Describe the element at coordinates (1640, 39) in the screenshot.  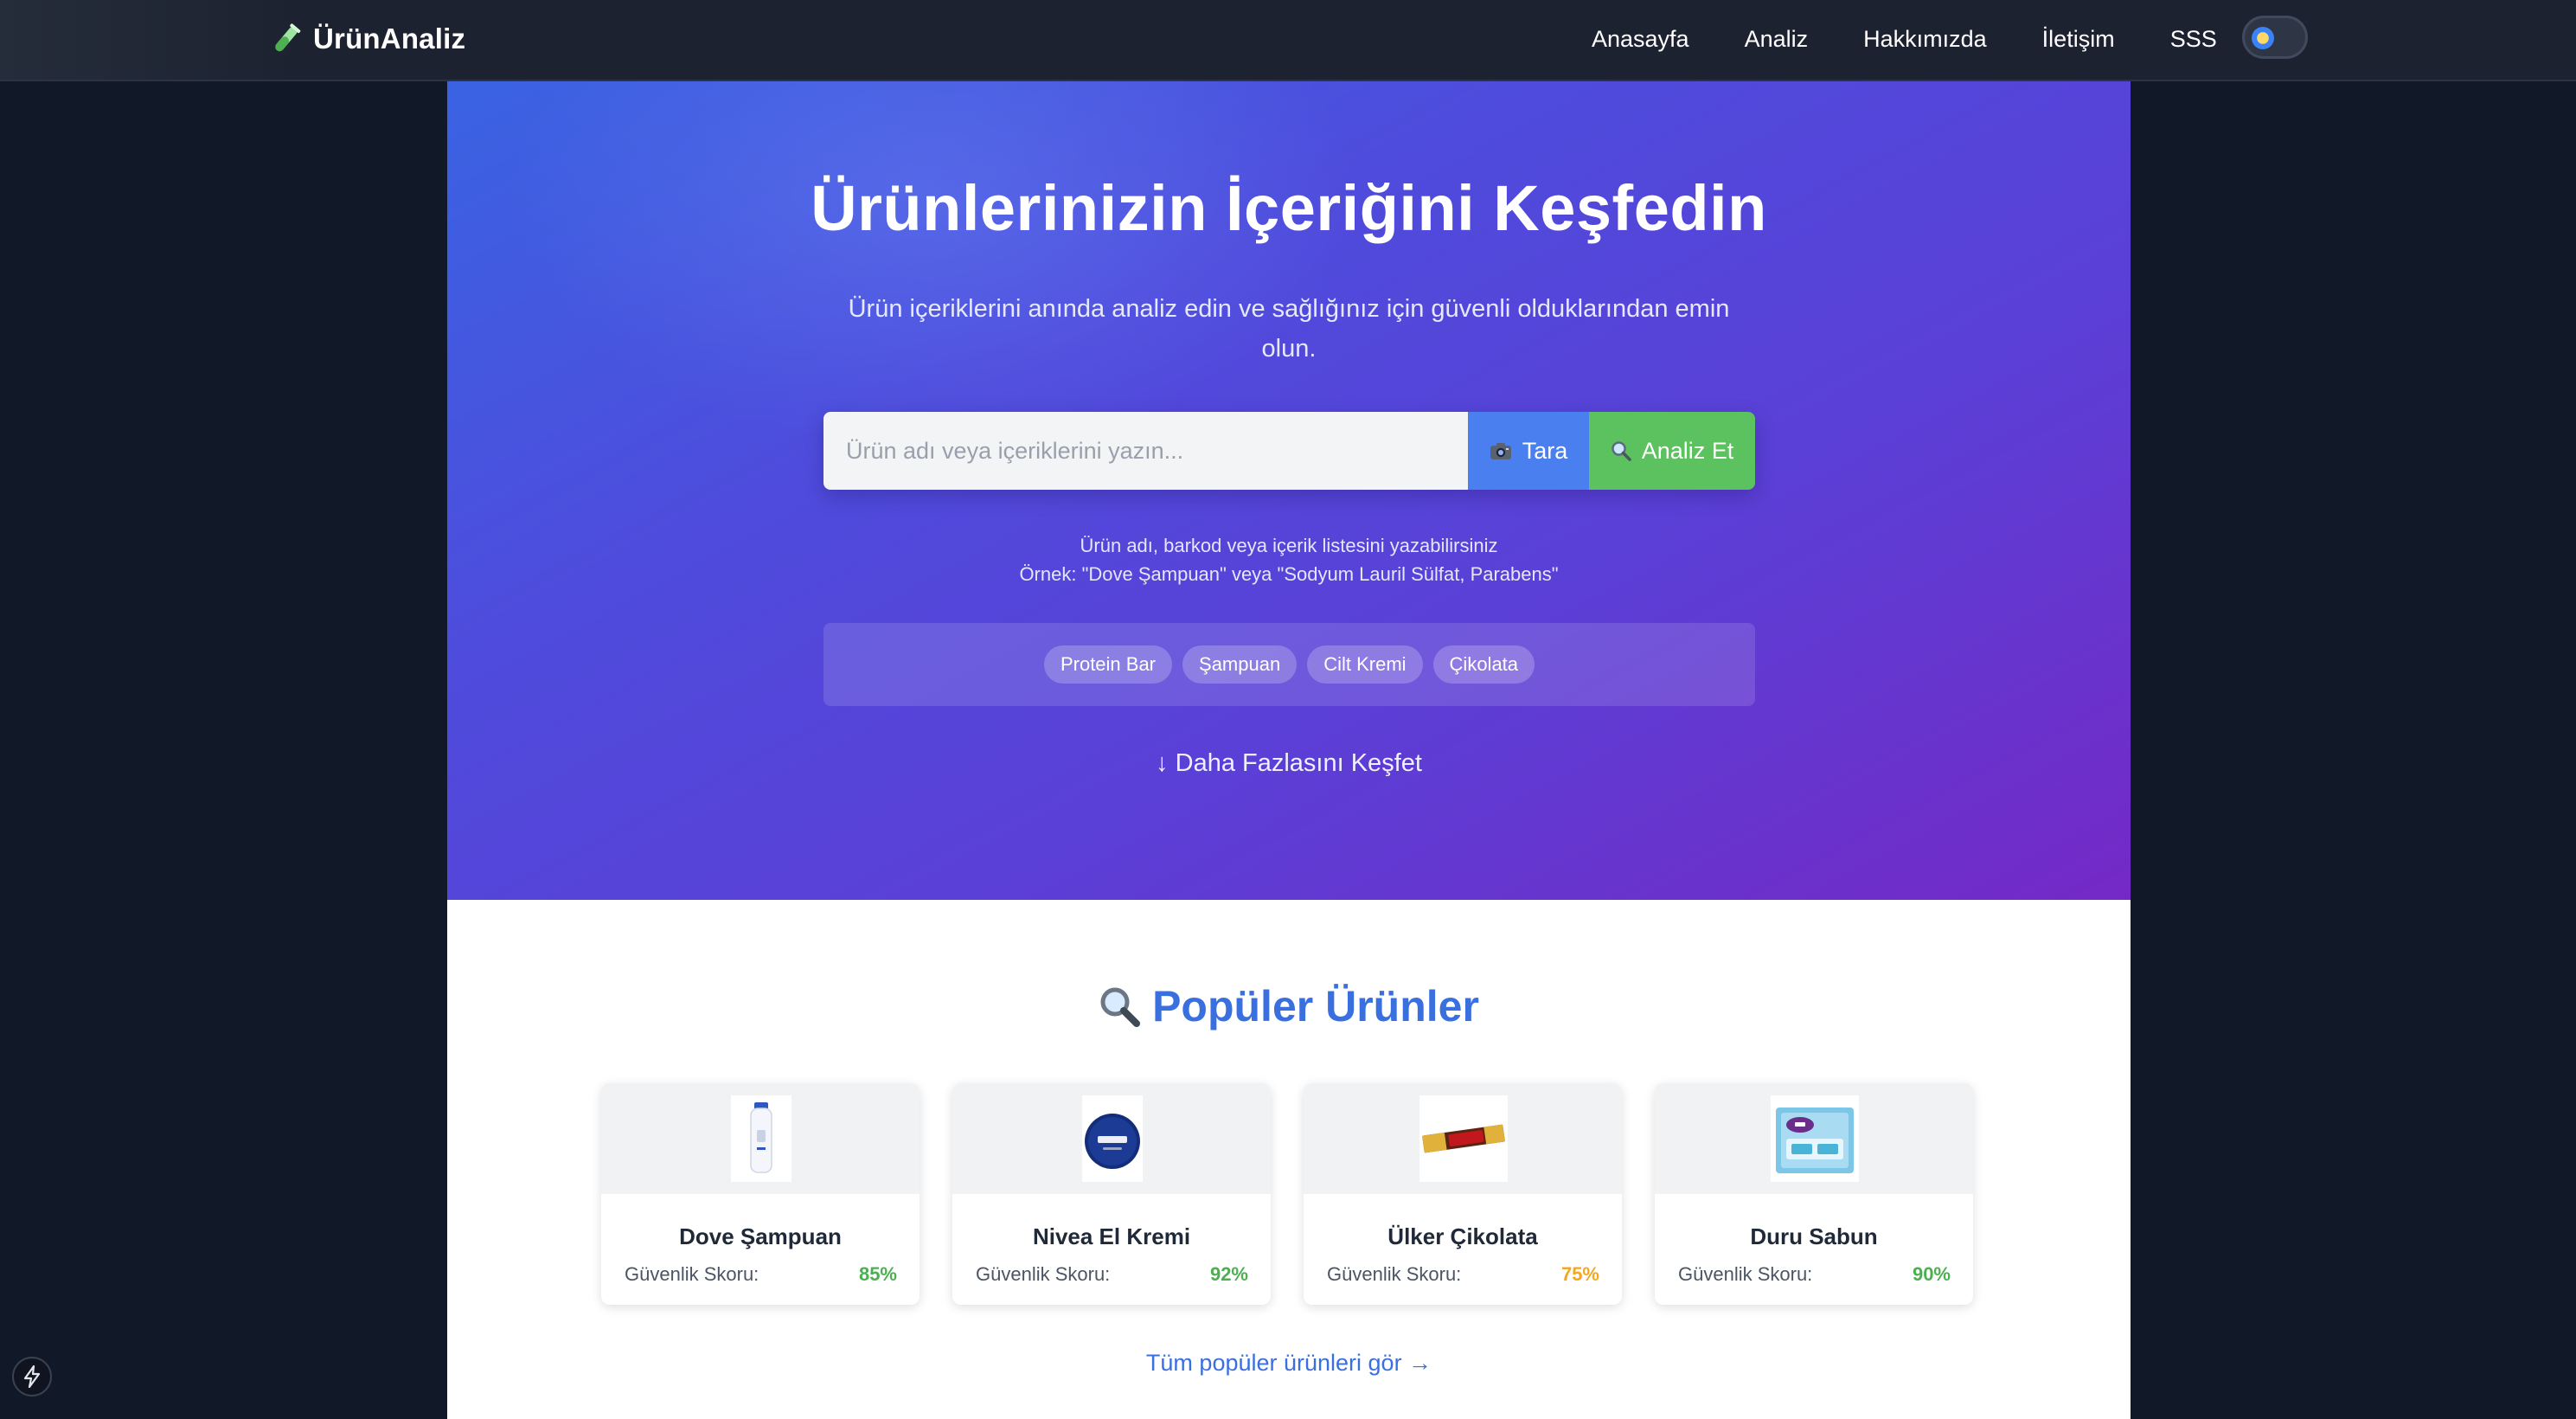
I see `nav-link-anasayfa: Anasayfa` at that location.